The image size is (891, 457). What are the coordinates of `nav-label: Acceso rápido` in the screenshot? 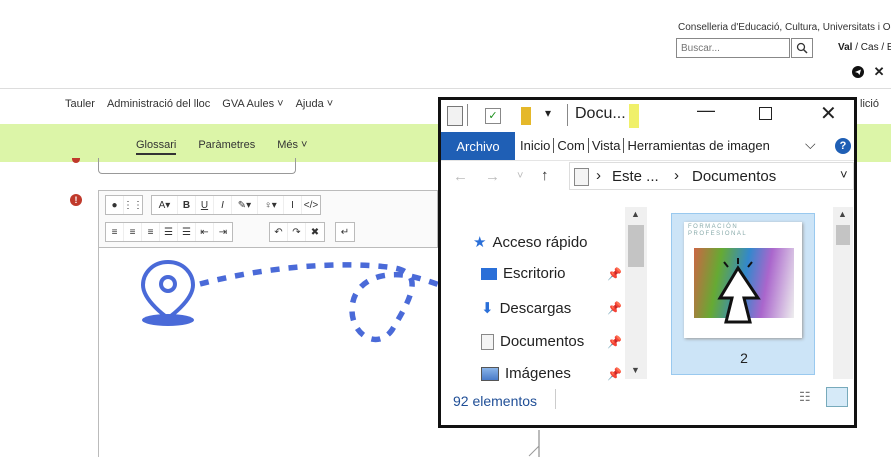 It's located at (540, 242).